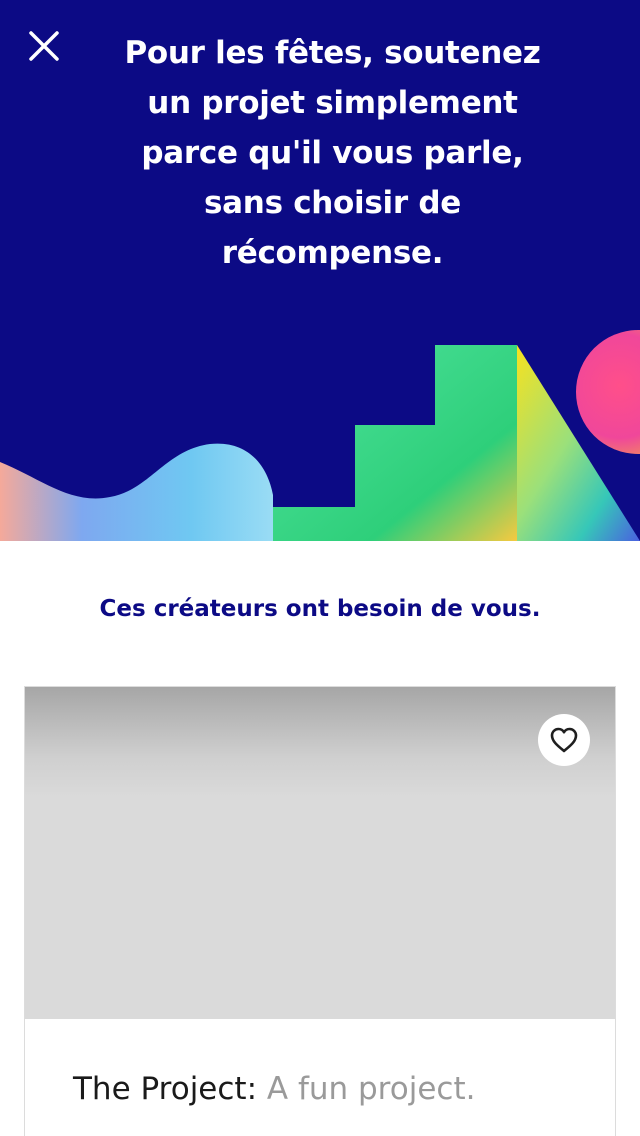 Image resolution: width=640 pixels, height=1136 pixels. Describe the element at coordinates (366, 1089) in the screenshot. I see `project-blurb: A fun project.` at that location.